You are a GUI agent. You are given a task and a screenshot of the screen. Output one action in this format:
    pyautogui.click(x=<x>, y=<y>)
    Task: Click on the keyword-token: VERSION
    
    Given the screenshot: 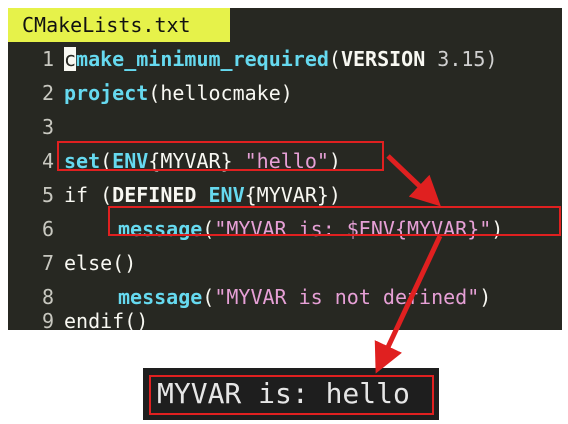 What is the action you would take?
    pyautogui.click(x=383, y=59)
    